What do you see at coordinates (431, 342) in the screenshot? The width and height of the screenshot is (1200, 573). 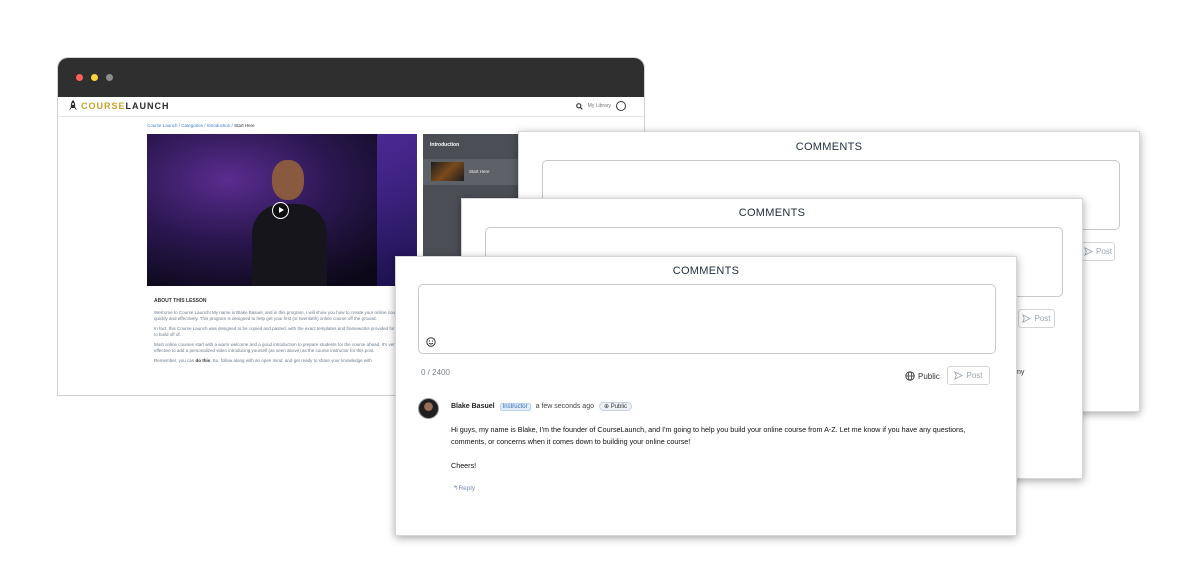 I see `smiley-icon` at bounding box center [431, 342].